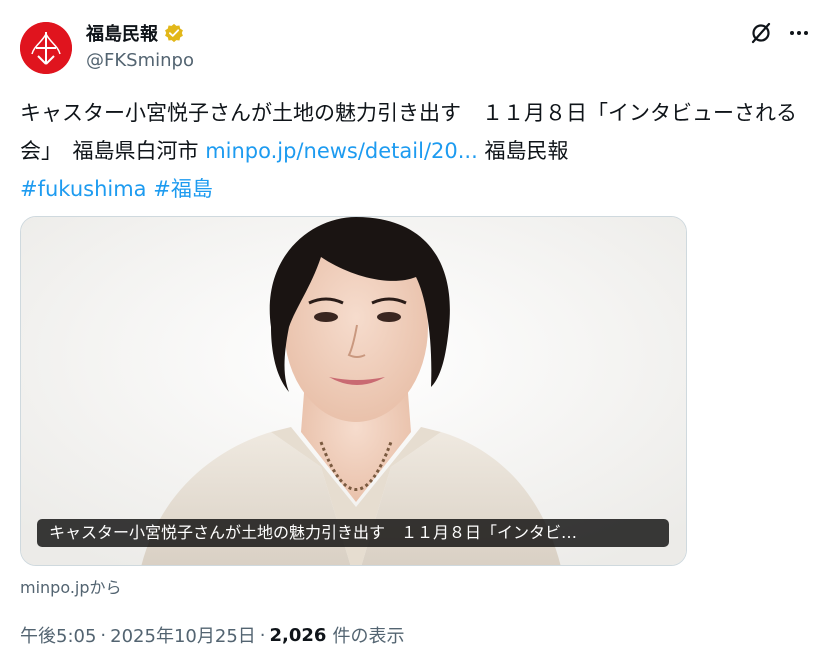 The width and height of the screenshot is (822, 656). I want to click on tweet-date: 2025年10月25日, so click(183, 635).